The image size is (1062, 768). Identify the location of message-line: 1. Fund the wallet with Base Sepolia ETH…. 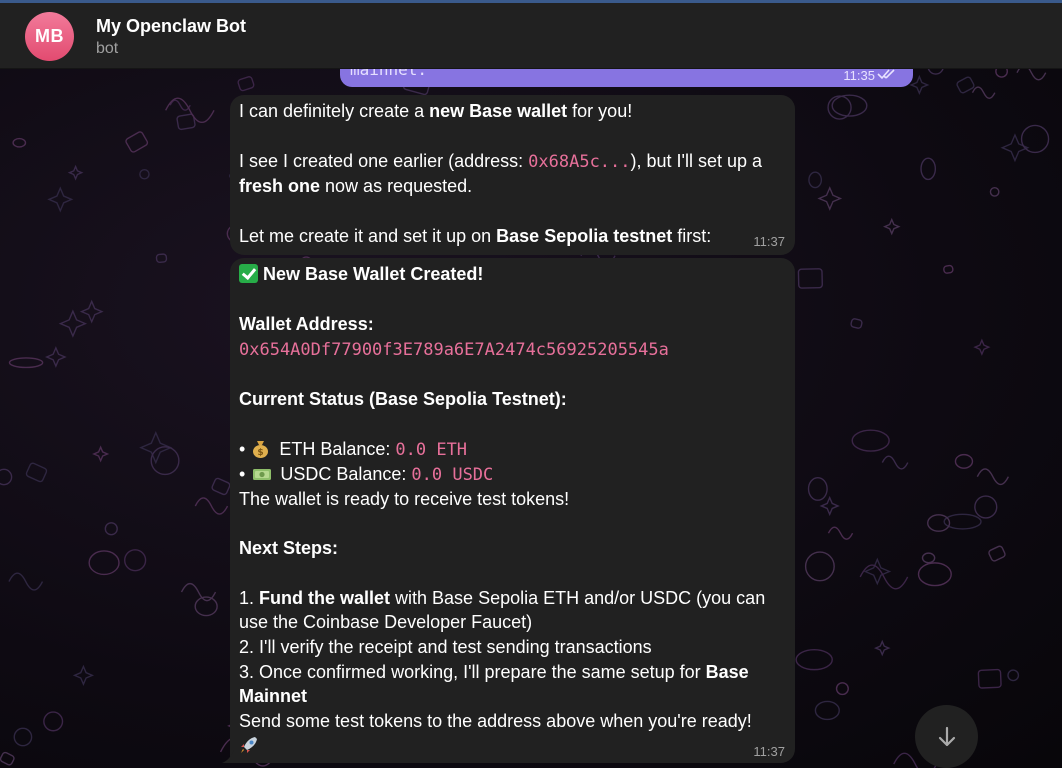
(502, 598).